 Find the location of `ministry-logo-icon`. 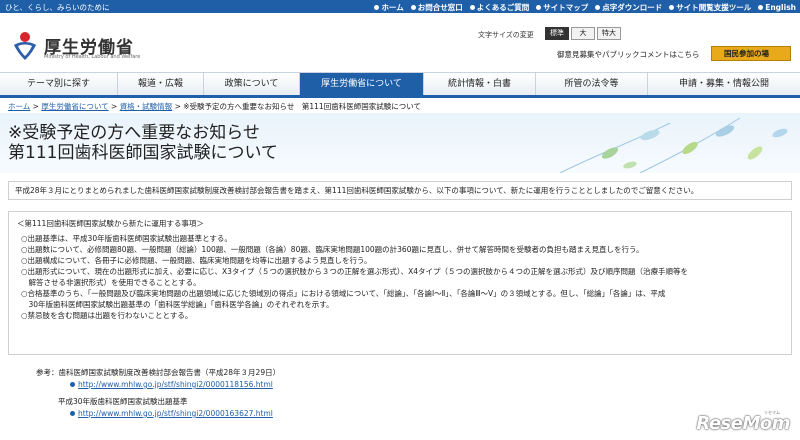

ministry-logo-icon is located at coordinates (25, 46).